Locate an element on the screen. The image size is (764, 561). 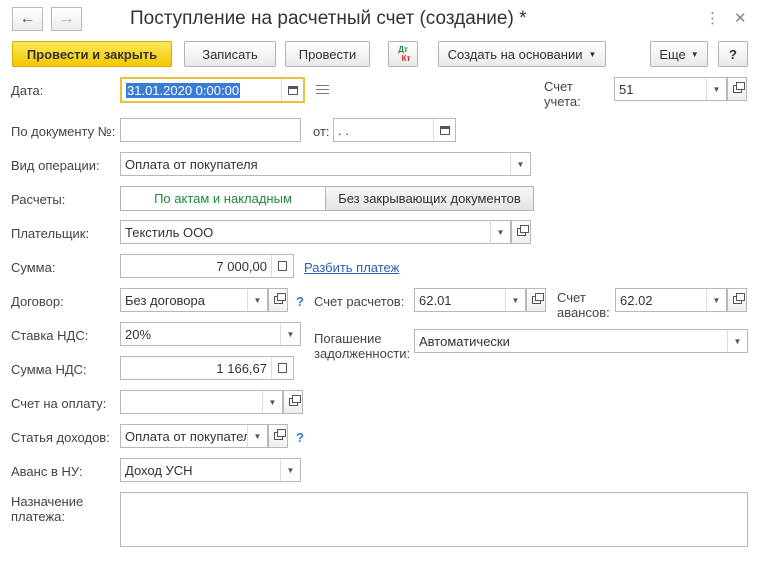
save-button: Записать is located at coordinates (230, 54).